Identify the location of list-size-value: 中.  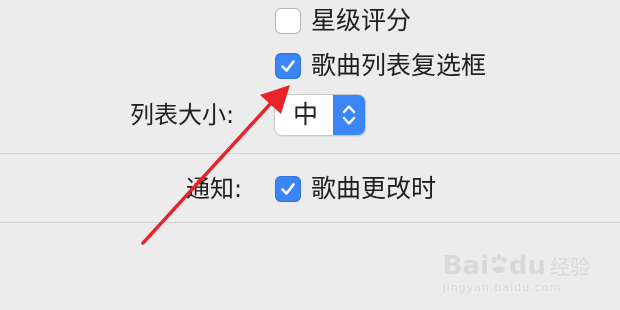
(306, 114).